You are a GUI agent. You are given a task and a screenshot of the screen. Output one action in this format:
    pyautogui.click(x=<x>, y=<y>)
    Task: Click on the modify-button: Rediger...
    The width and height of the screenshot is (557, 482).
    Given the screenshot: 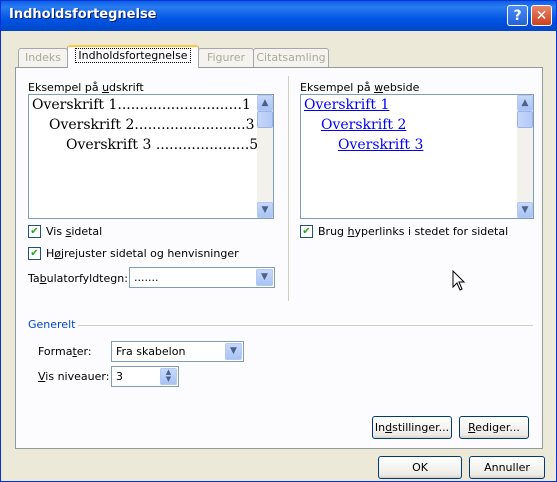 What is the action you would take?
    pyautogui.click(x=494, y=427)
    